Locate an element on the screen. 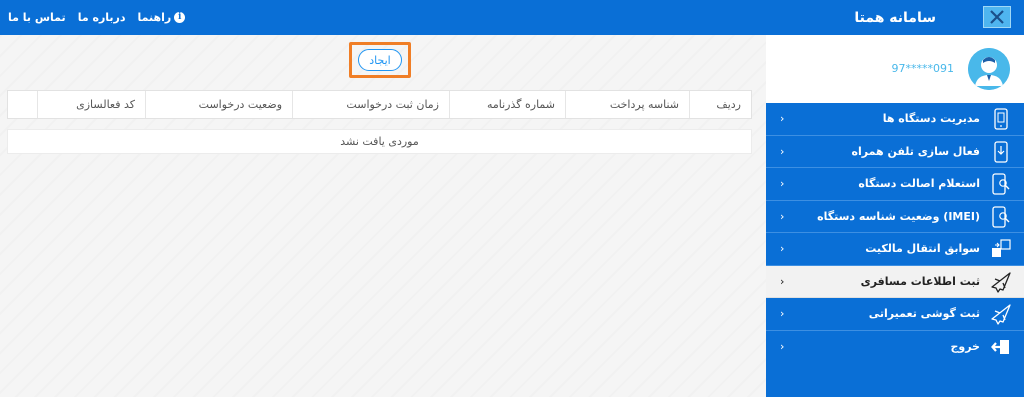  create-button-highlight: ایجاد is located at coordinates (380, 60).